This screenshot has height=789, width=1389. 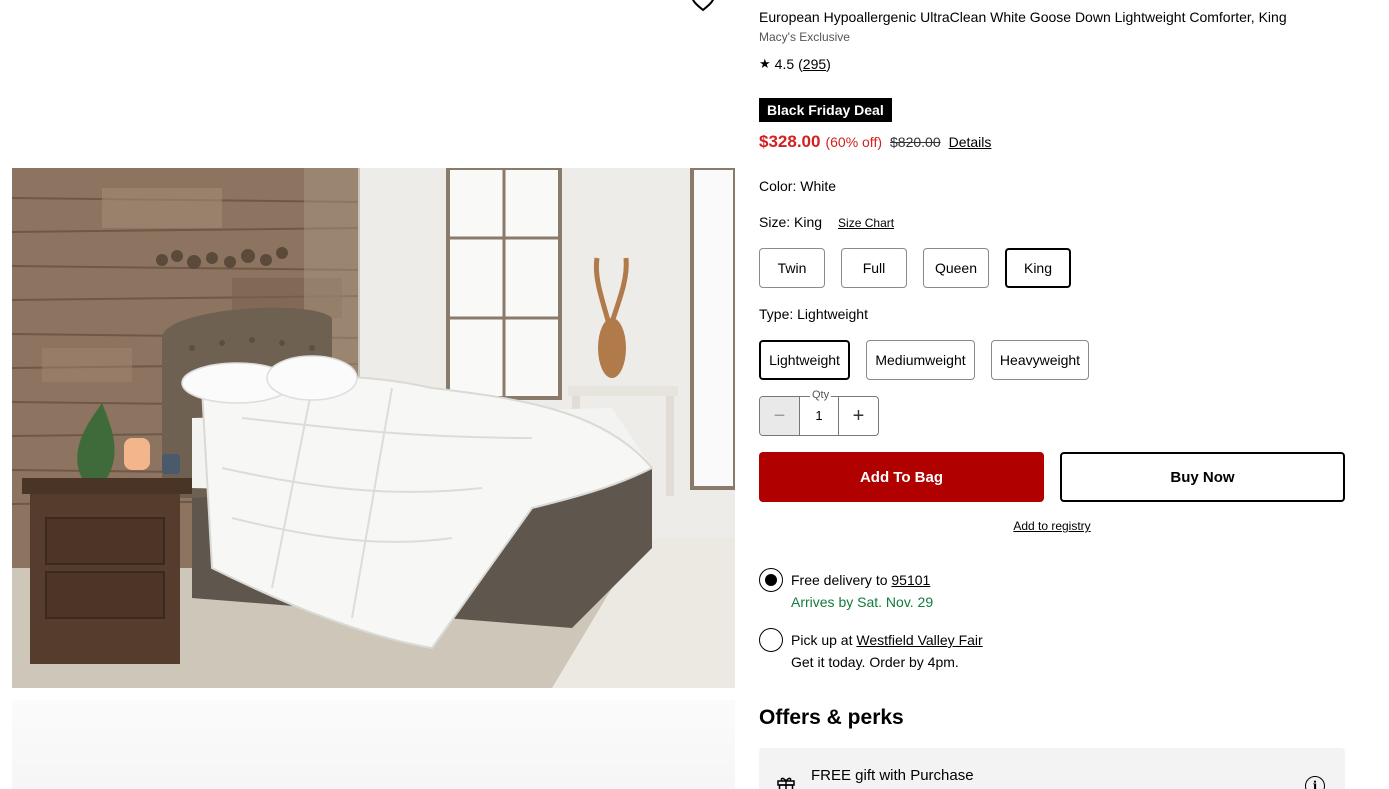 What do you see at coordinates (771, 580) in the screenshot?
I see `delivery-radio` at bounding box center [771, 580].